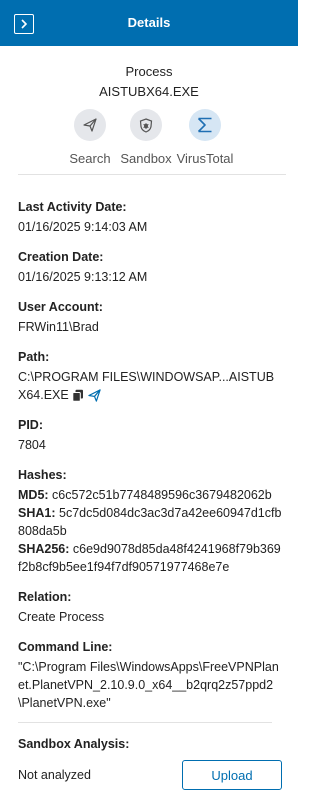  I want to click on sandbox-analysis-section: Sandbox Analysis: Not analyzed Upload, so click(149, 763).